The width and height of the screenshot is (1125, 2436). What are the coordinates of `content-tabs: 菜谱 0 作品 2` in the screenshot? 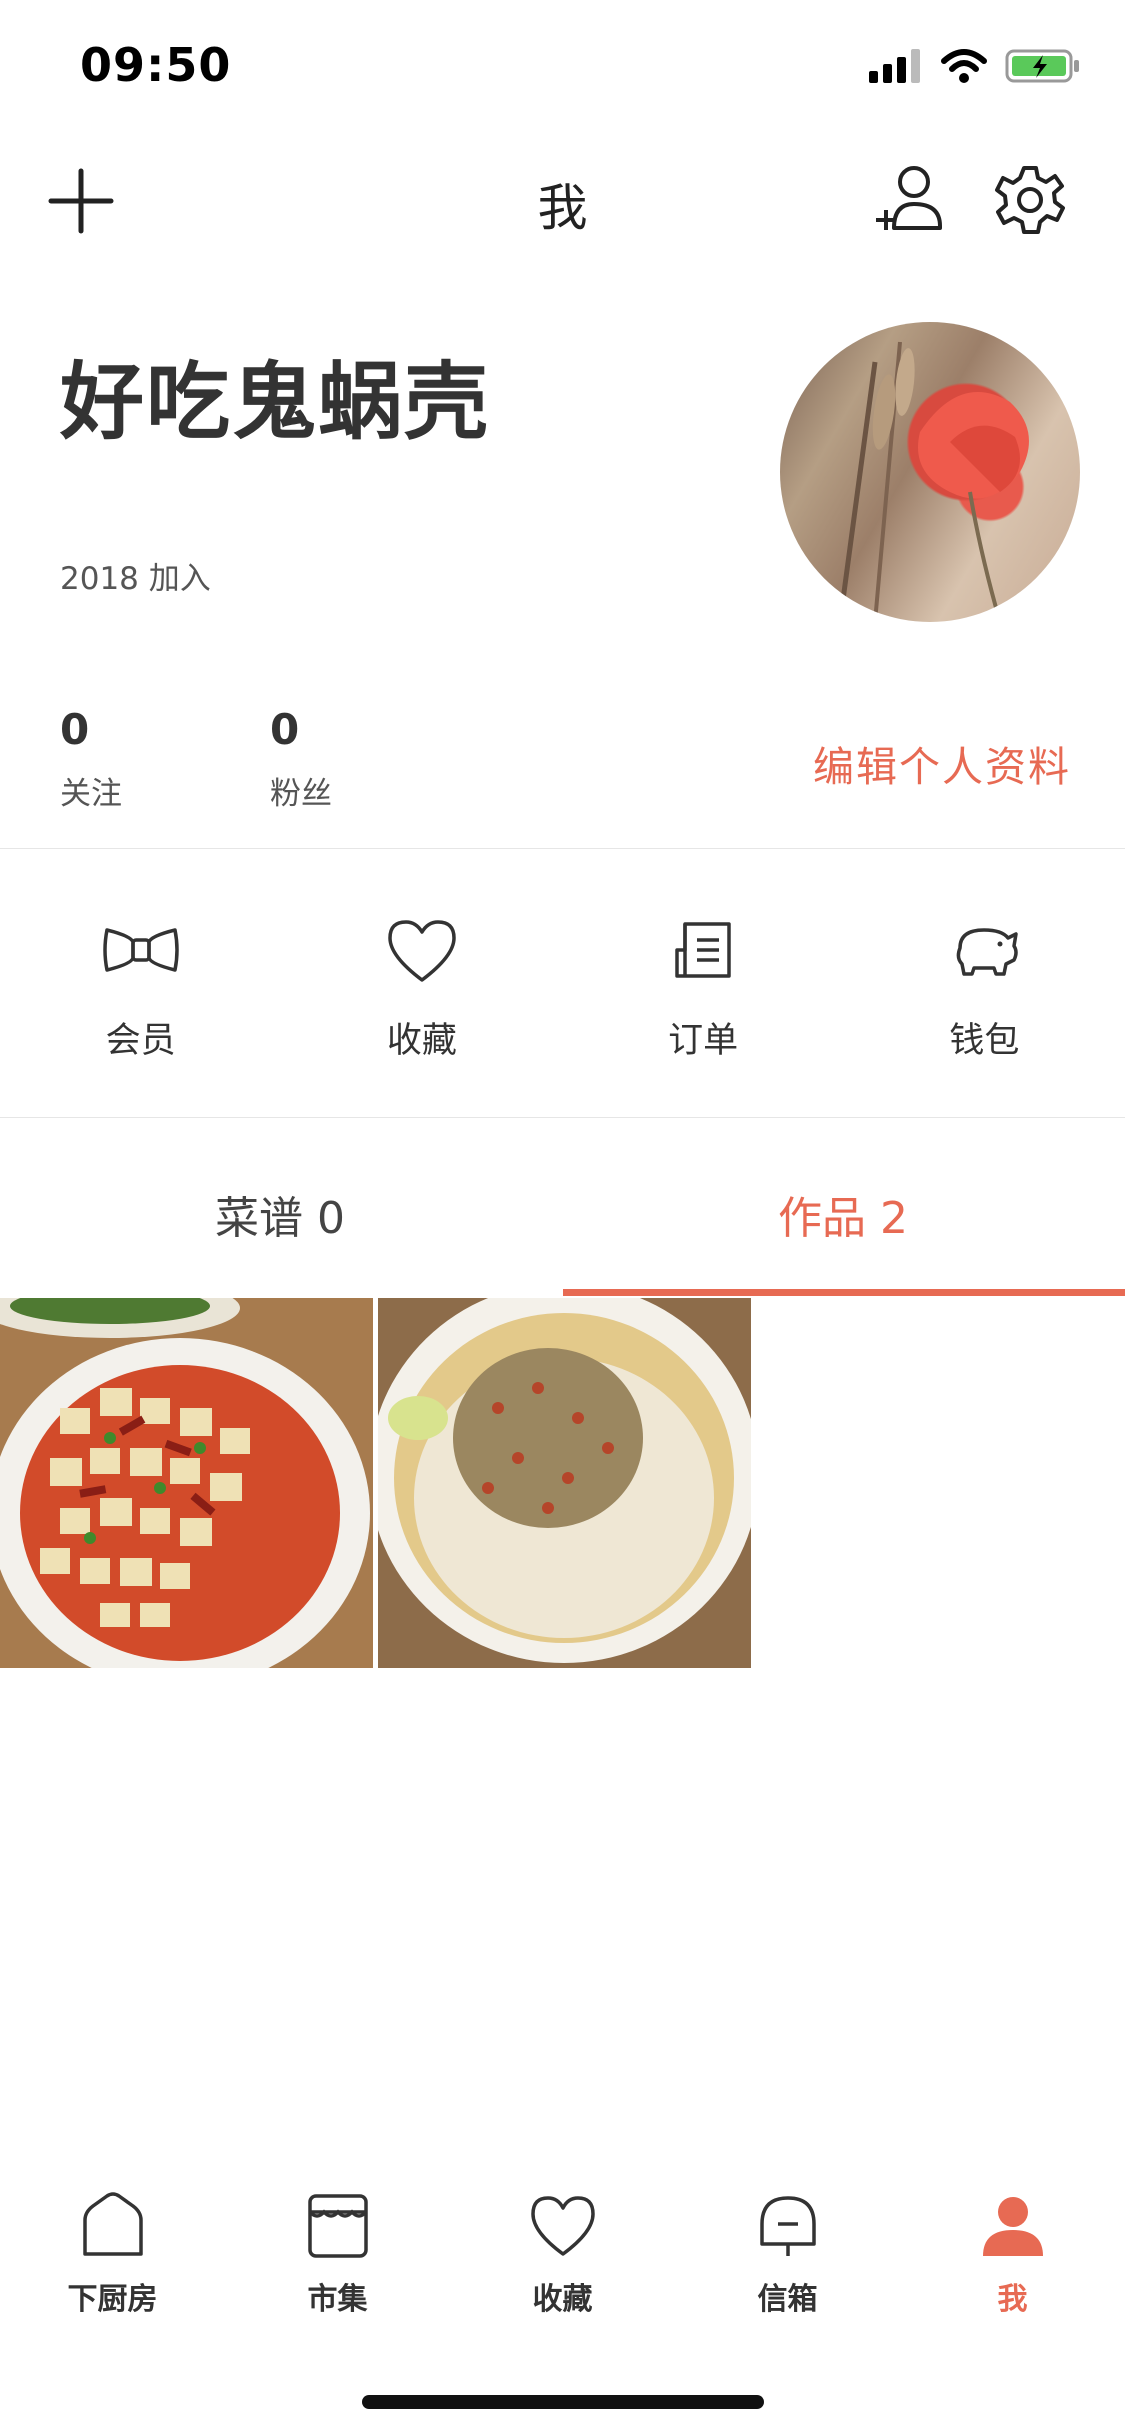 It's located at (562, 1208).